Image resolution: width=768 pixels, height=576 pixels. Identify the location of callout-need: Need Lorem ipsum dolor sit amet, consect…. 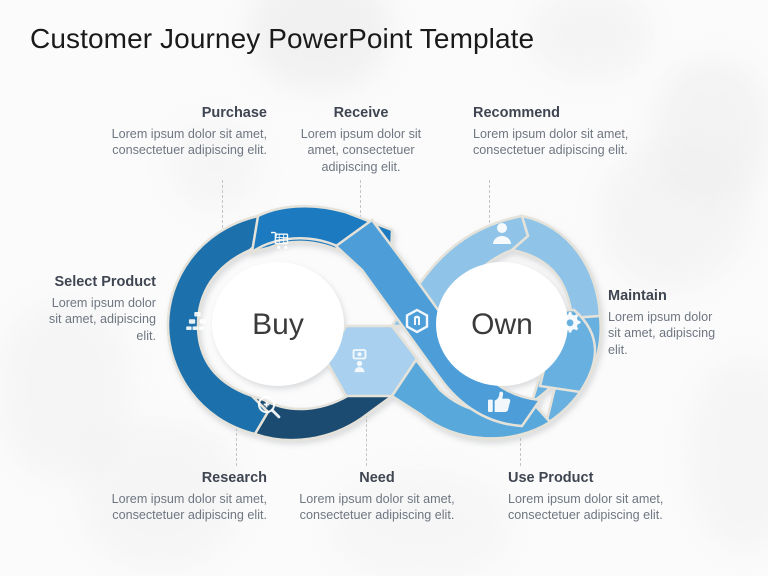
(377, 497).